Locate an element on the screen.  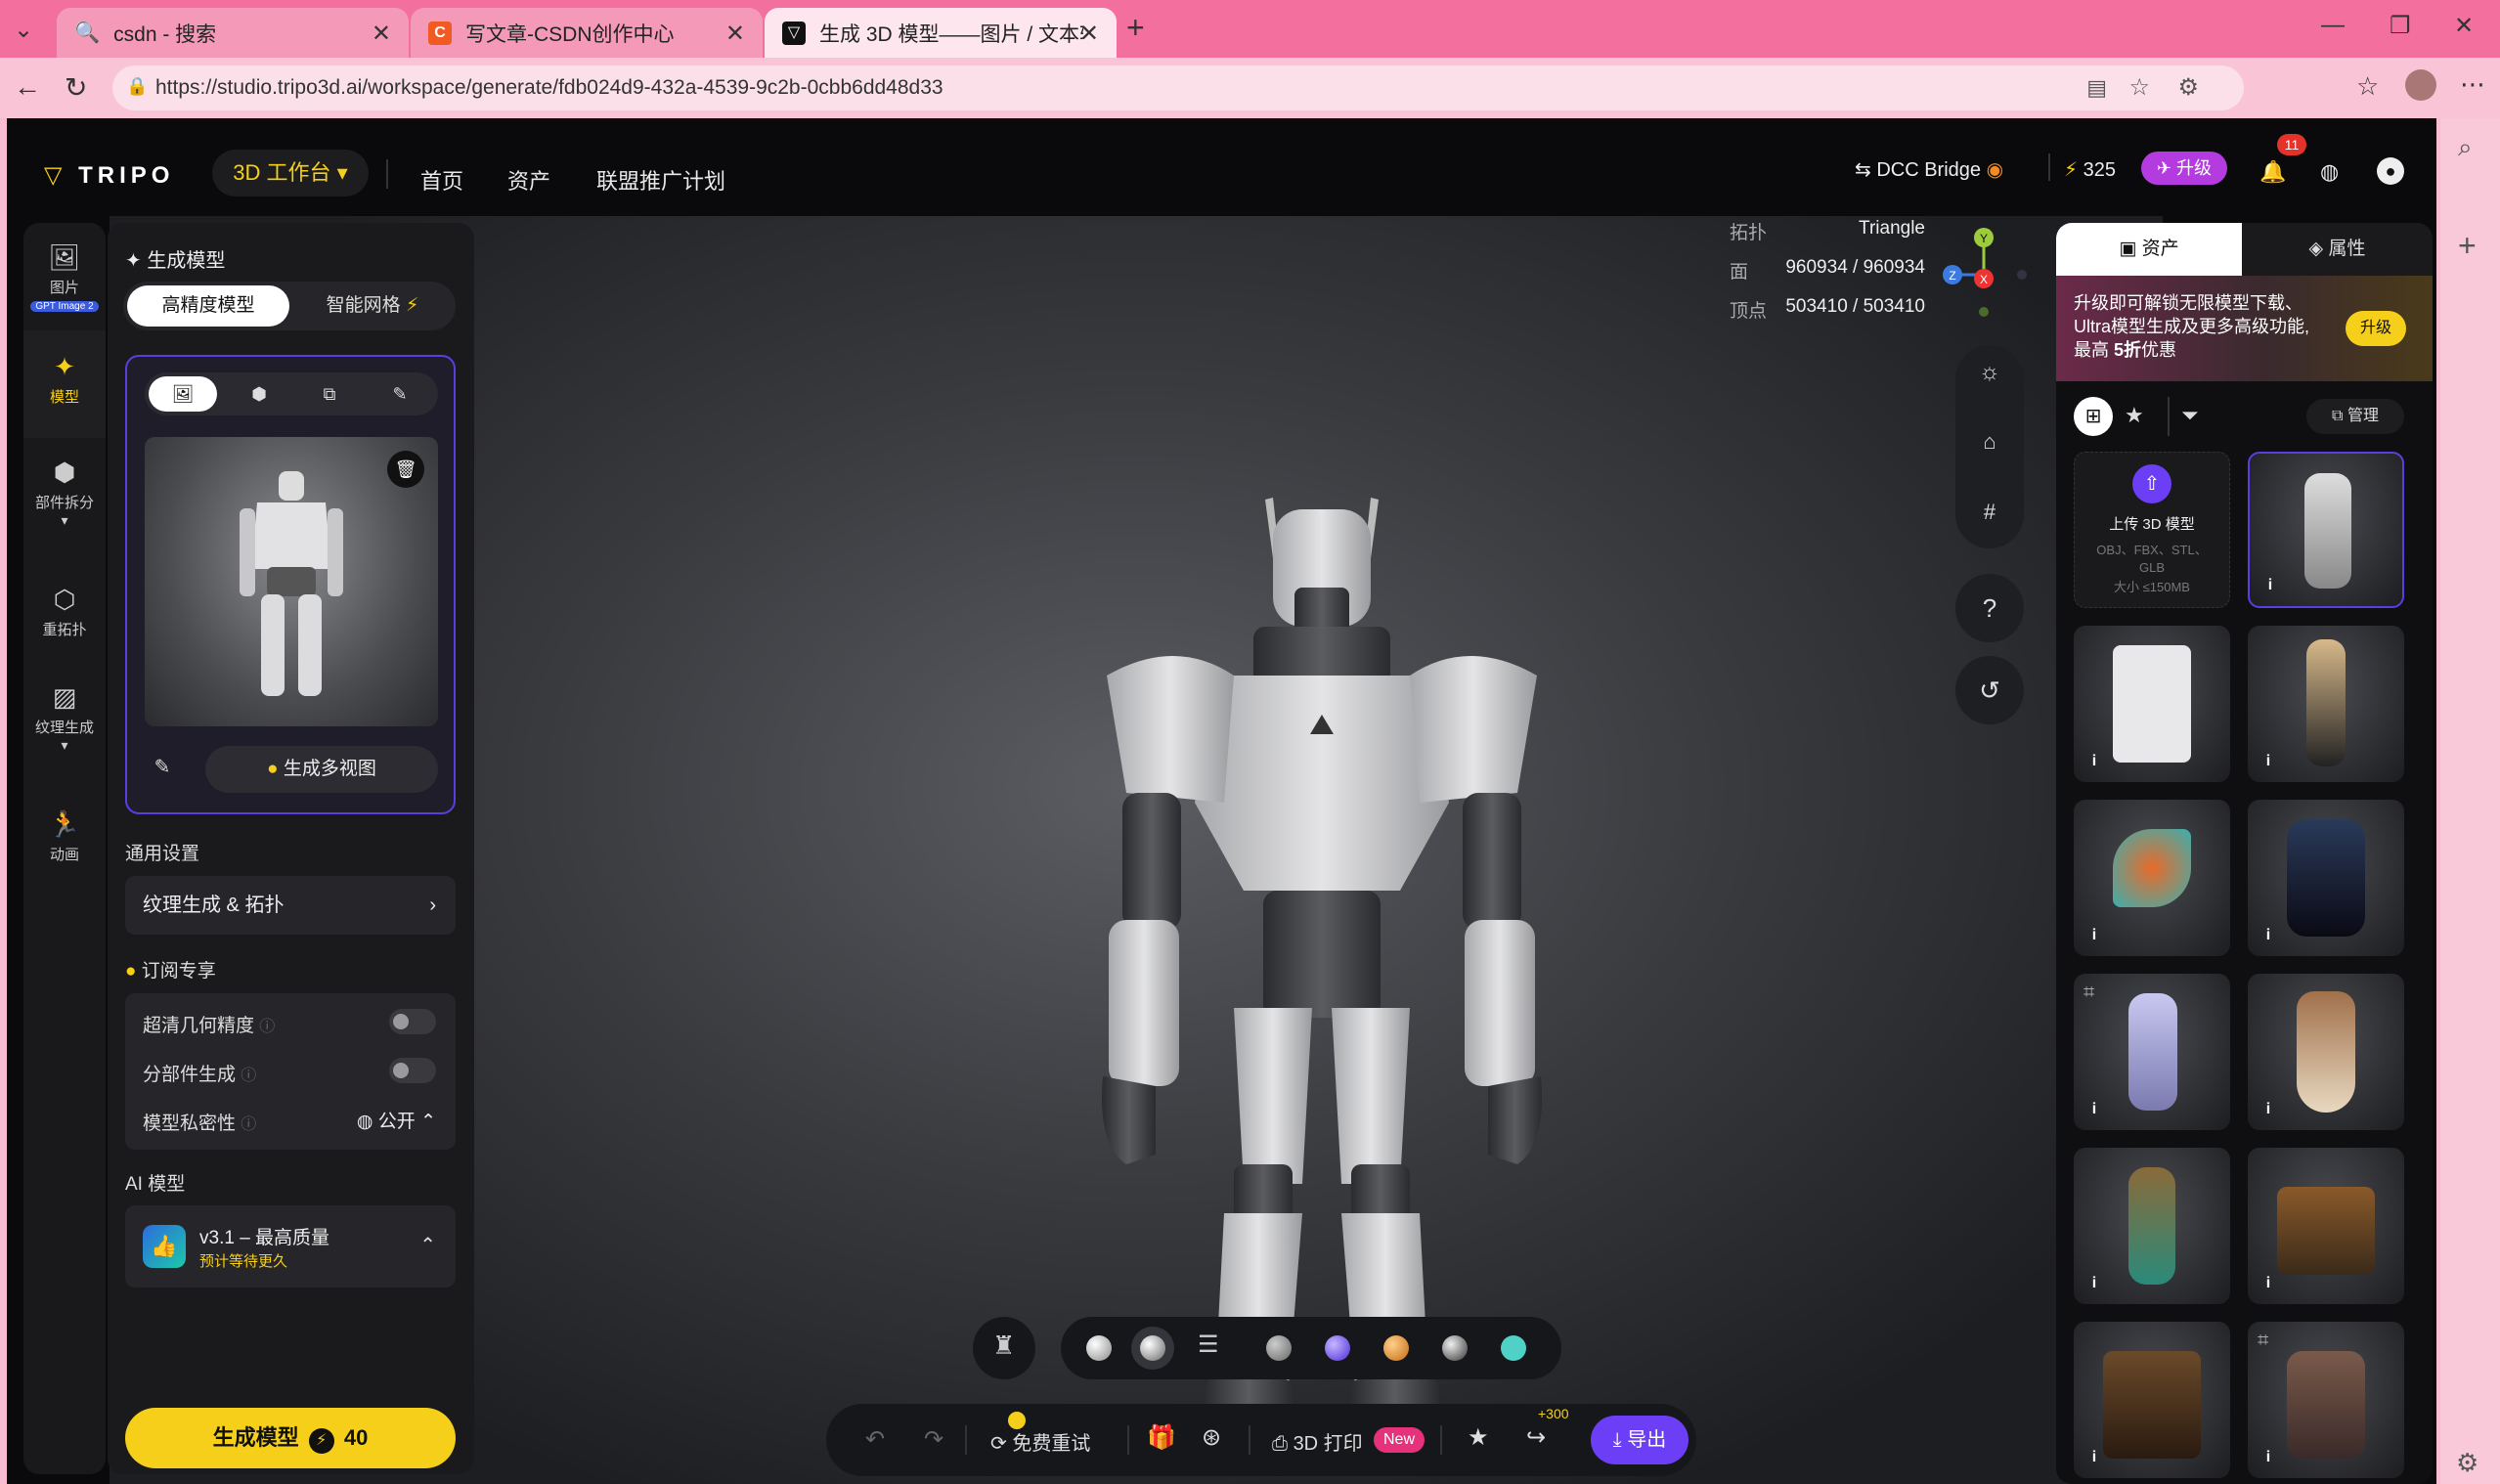
tab-csdn-editor: C 写文章-CSDN创作中心 ✕ is located at coordinates (587, 33).